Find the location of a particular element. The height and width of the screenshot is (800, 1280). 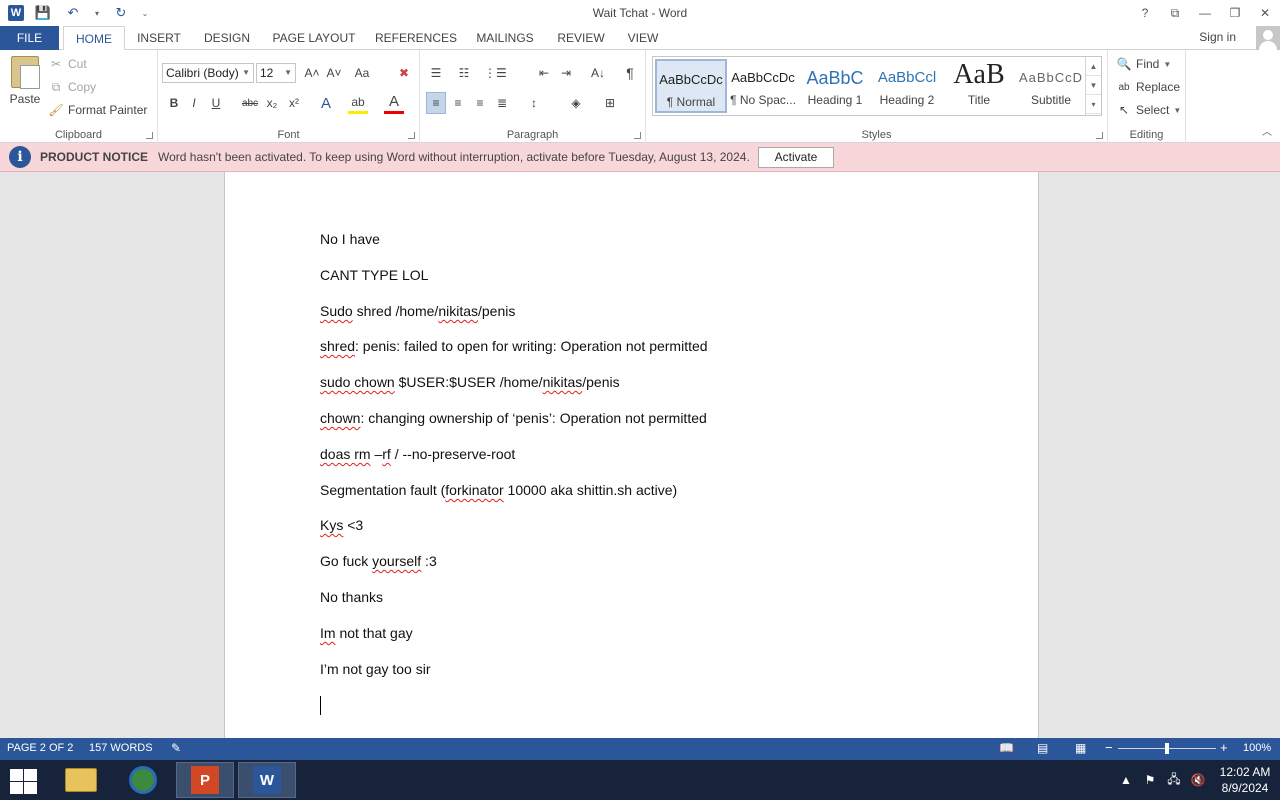

maximize-button: ❐ is located at coordinates (1235, 13).